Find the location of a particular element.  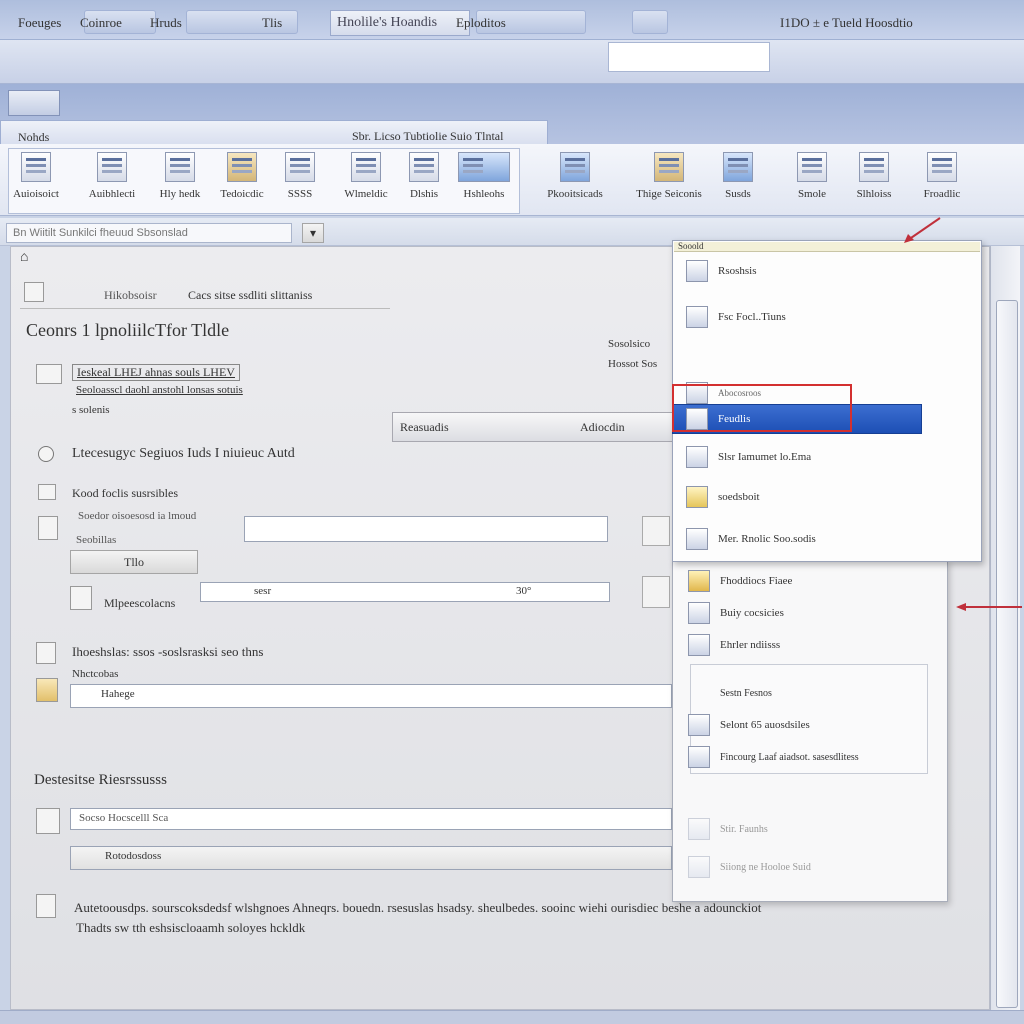

dropdown-item-1: Rsoshsis is located at coordinates (715, 271).